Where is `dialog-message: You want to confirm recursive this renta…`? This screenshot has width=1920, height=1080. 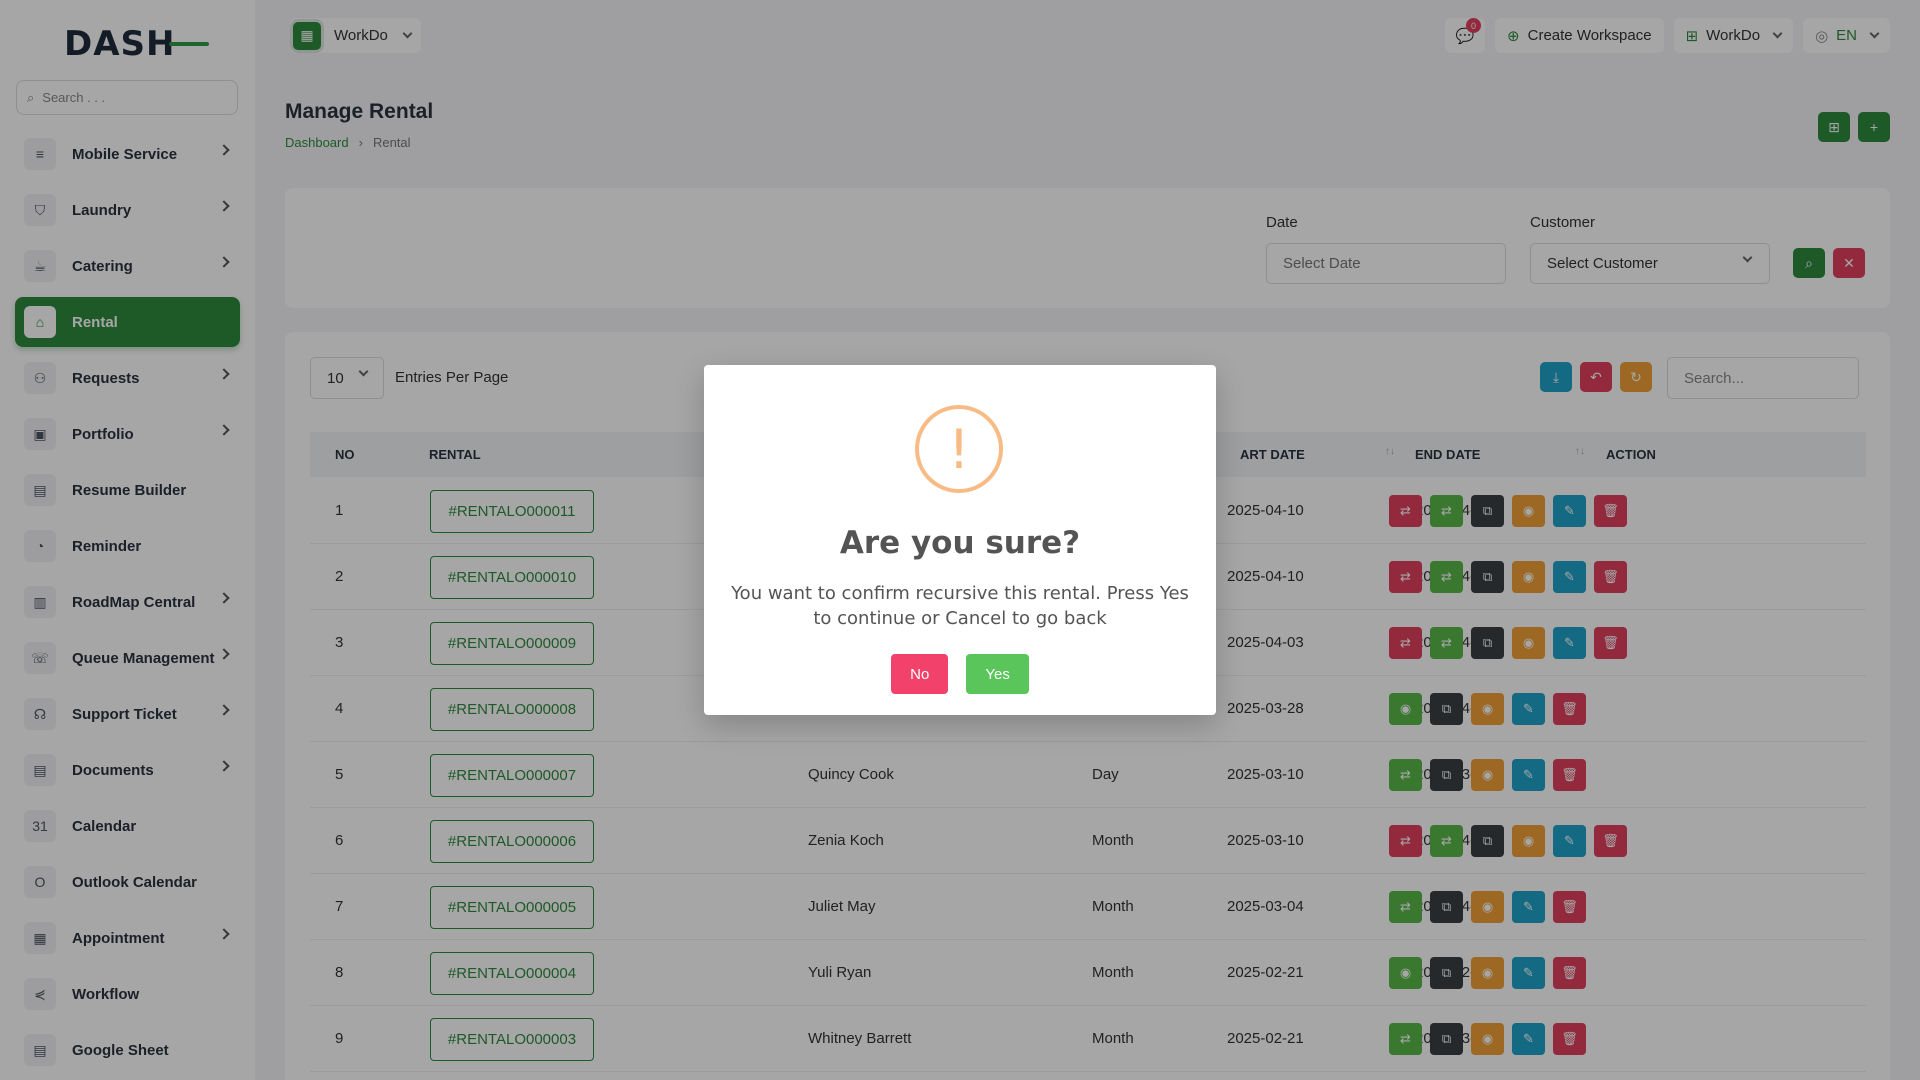
dialog-message: You want to confirm recursive this renta… is located at coordinates (960, 606).